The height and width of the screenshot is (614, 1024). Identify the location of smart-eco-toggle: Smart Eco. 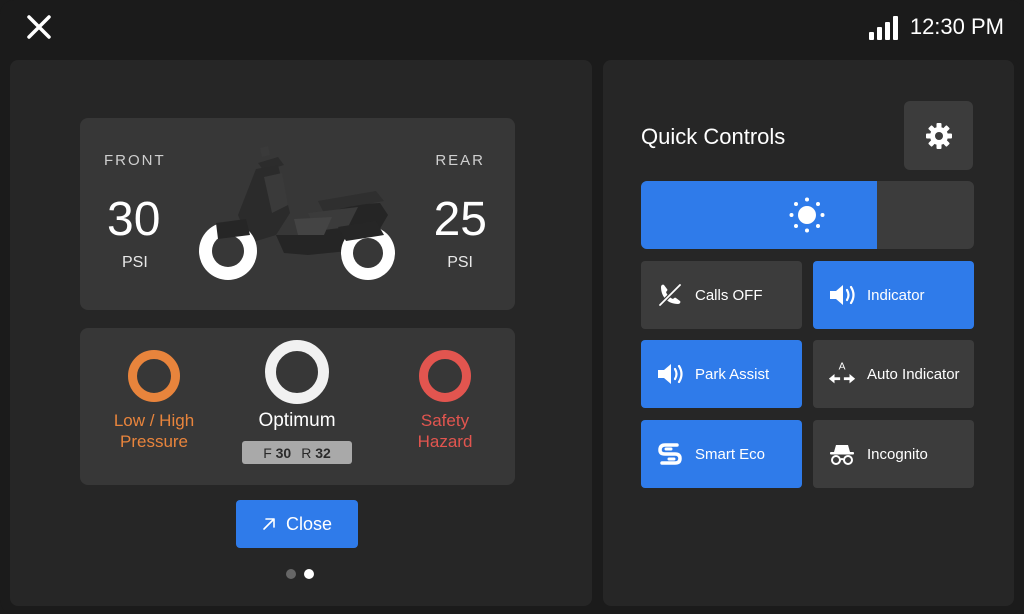
(721, 454).